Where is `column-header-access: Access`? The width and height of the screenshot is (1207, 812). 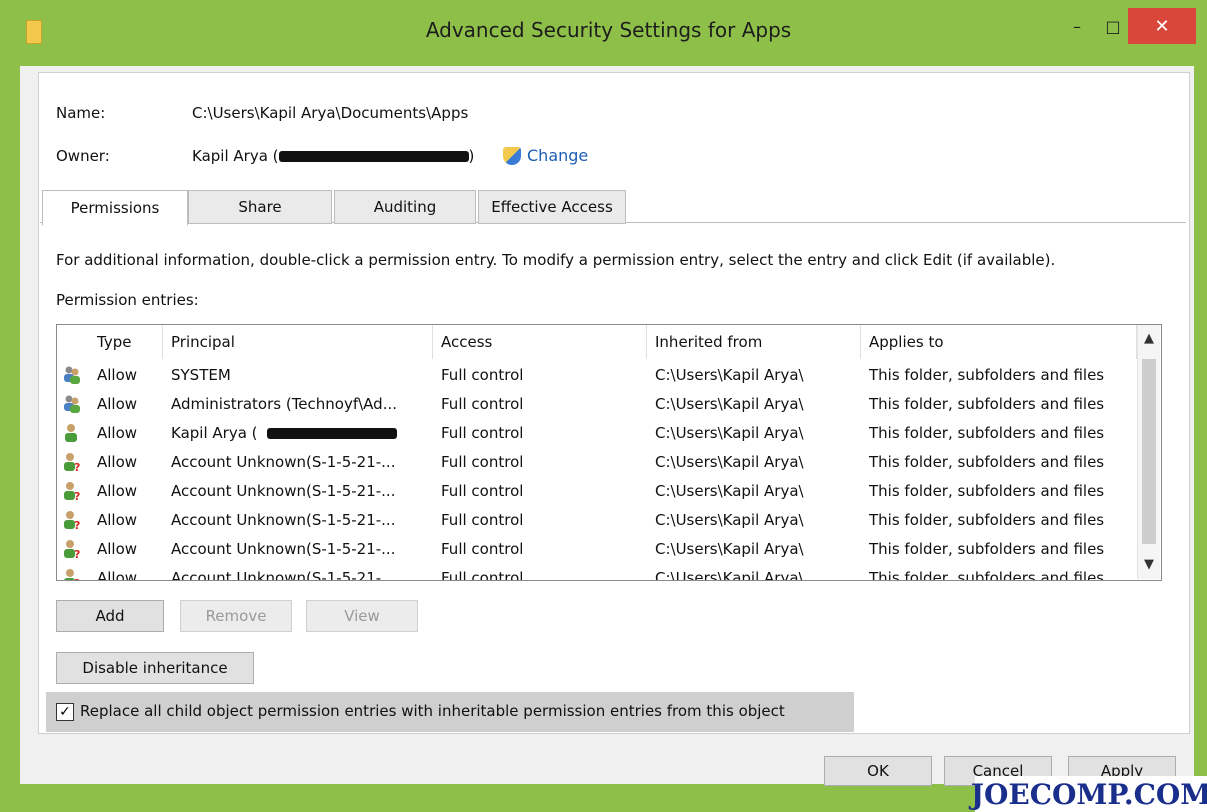
column-header-access: Access is located at coordinates (540, 342).